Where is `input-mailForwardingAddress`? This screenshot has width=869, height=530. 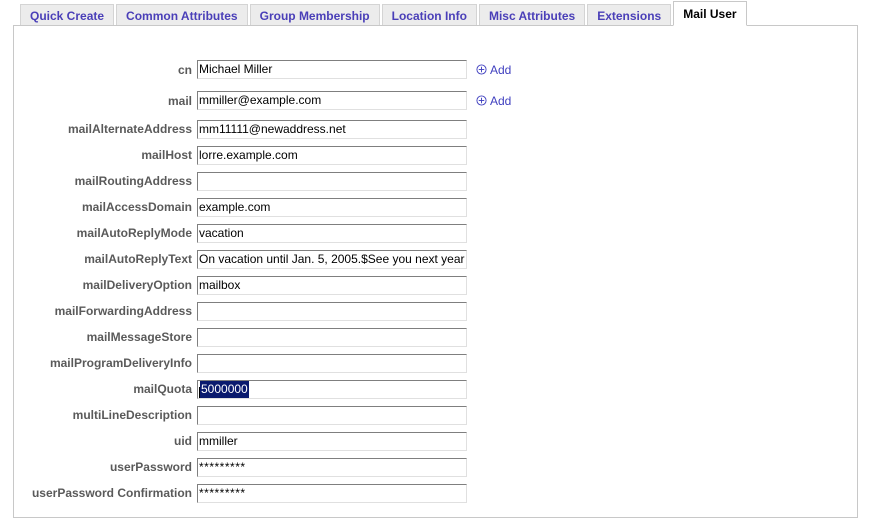
input-mailForwardingAddress is located at coordinates (332, 311).